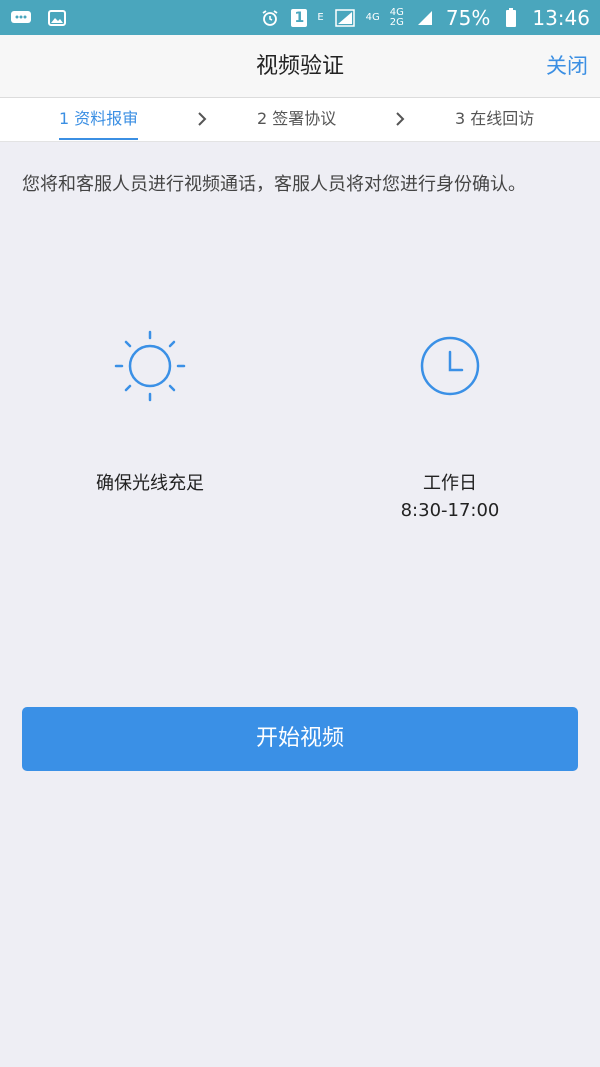 This screenshot has width=600, height=1067. I want to click on step-1: 1 资料报审, so click(99, 119).